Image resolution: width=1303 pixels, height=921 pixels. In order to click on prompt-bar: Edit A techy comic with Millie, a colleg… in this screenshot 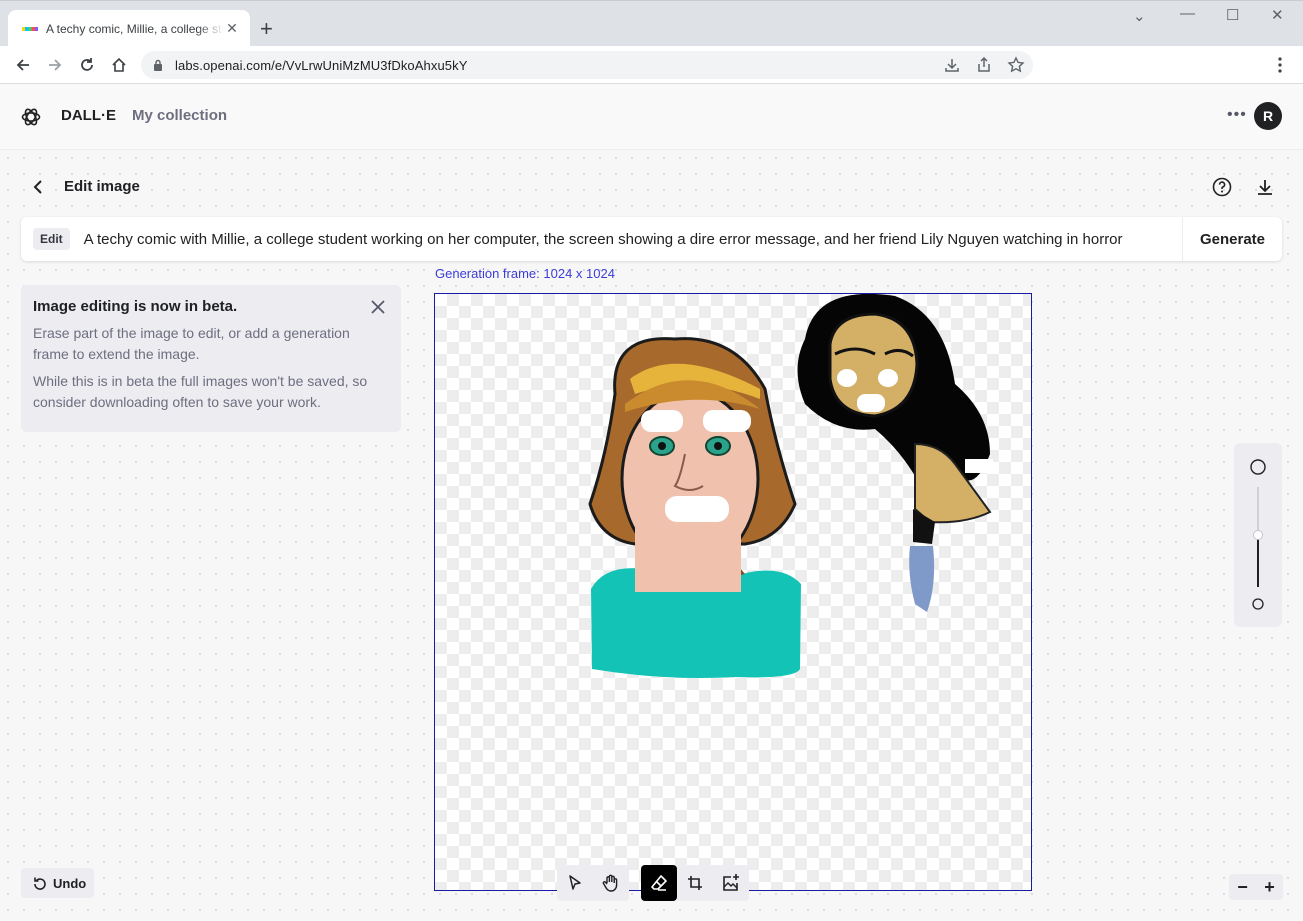, I will do `click(651, 239)`.